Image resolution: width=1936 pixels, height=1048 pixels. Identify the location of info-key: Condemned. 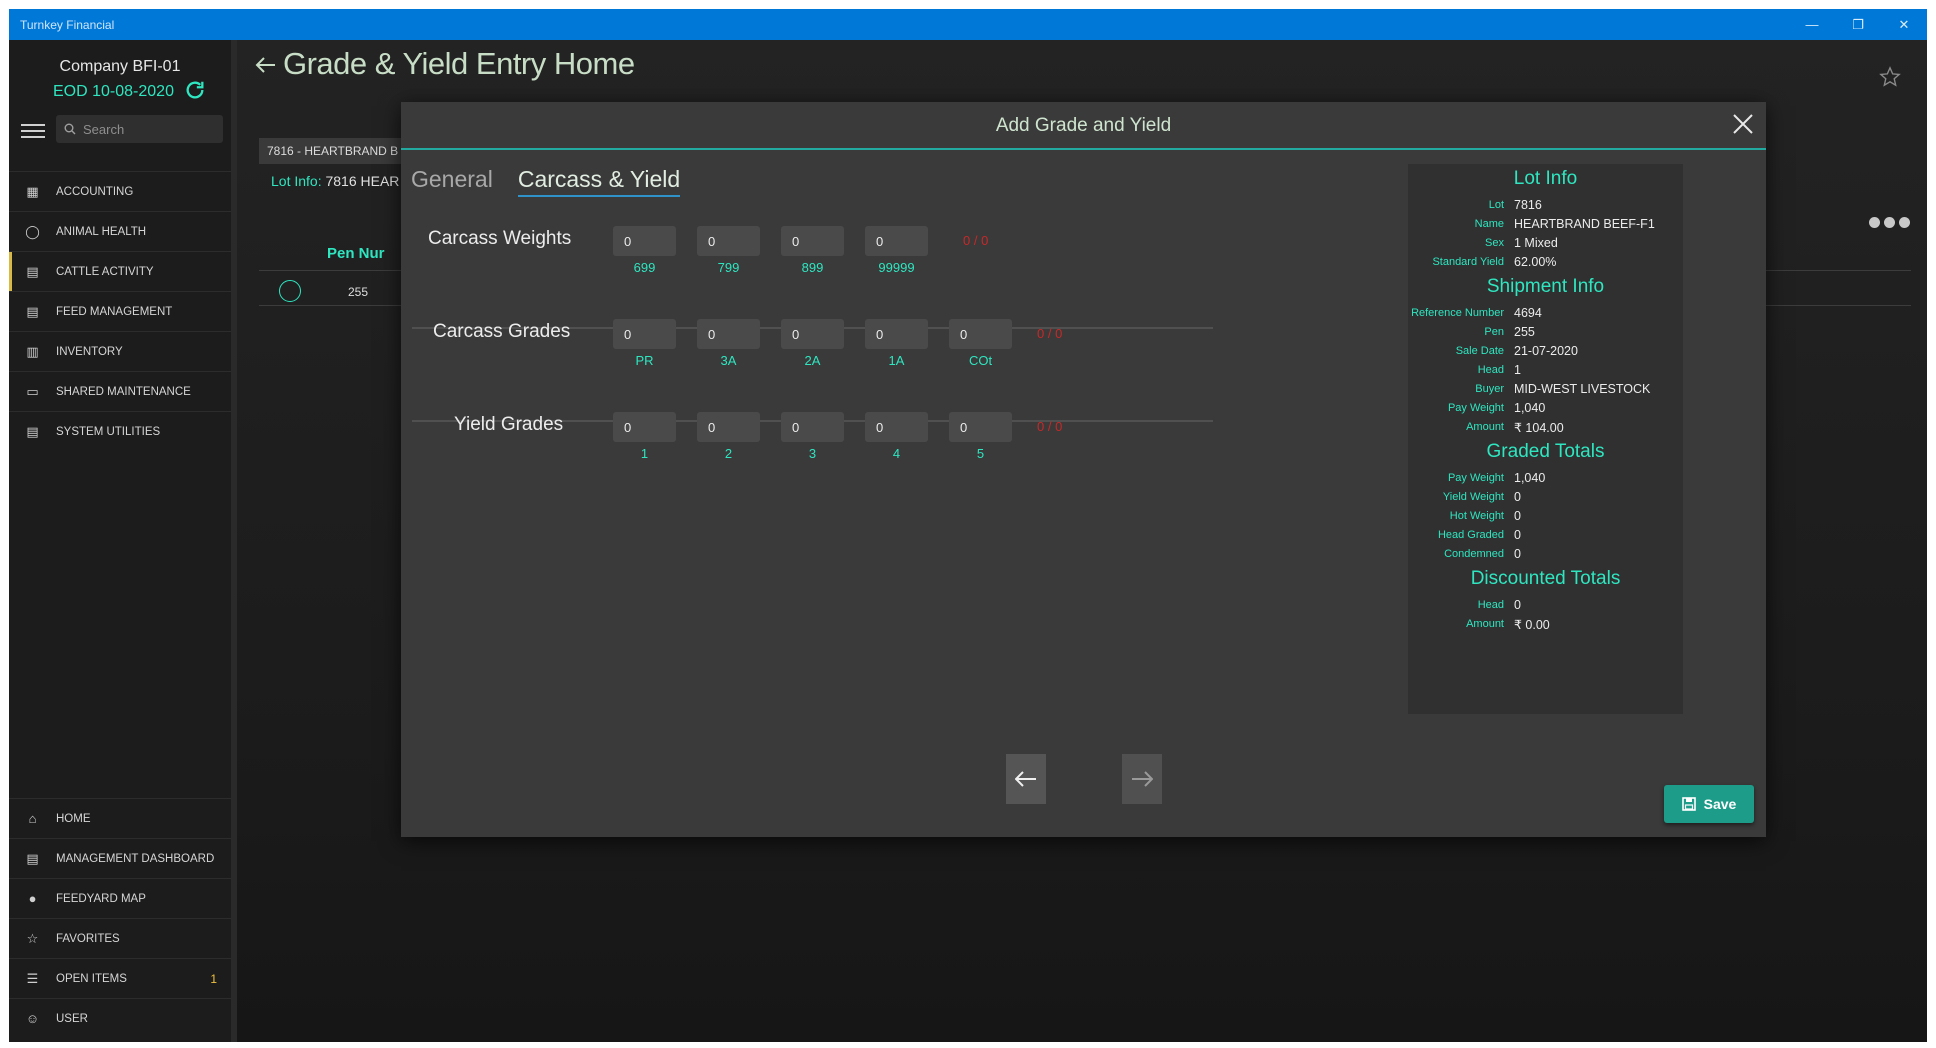
(1474, 554).